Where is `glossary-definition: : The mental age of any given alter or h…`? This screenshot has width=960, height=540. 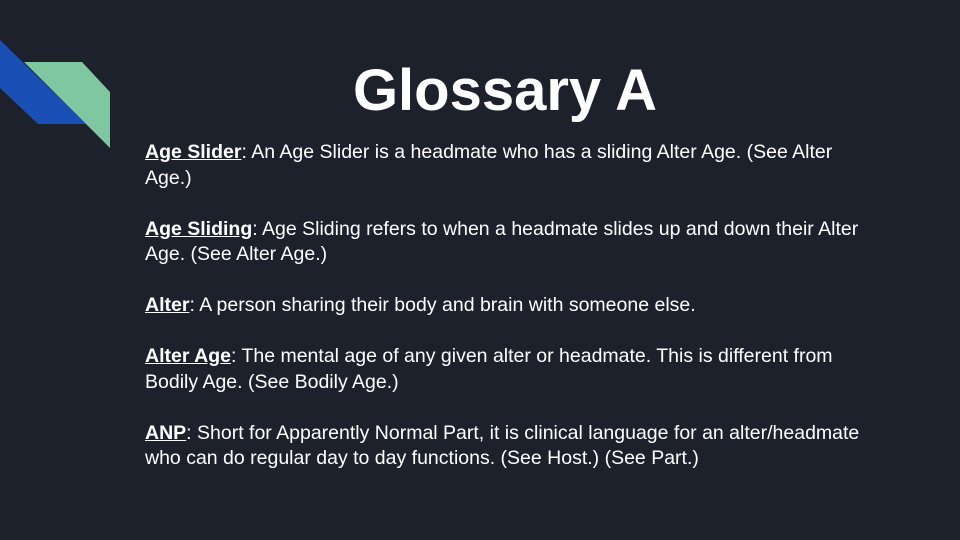
glossary-definition: : The mental age of any given alter or h… is located at coordinates (489, 369).